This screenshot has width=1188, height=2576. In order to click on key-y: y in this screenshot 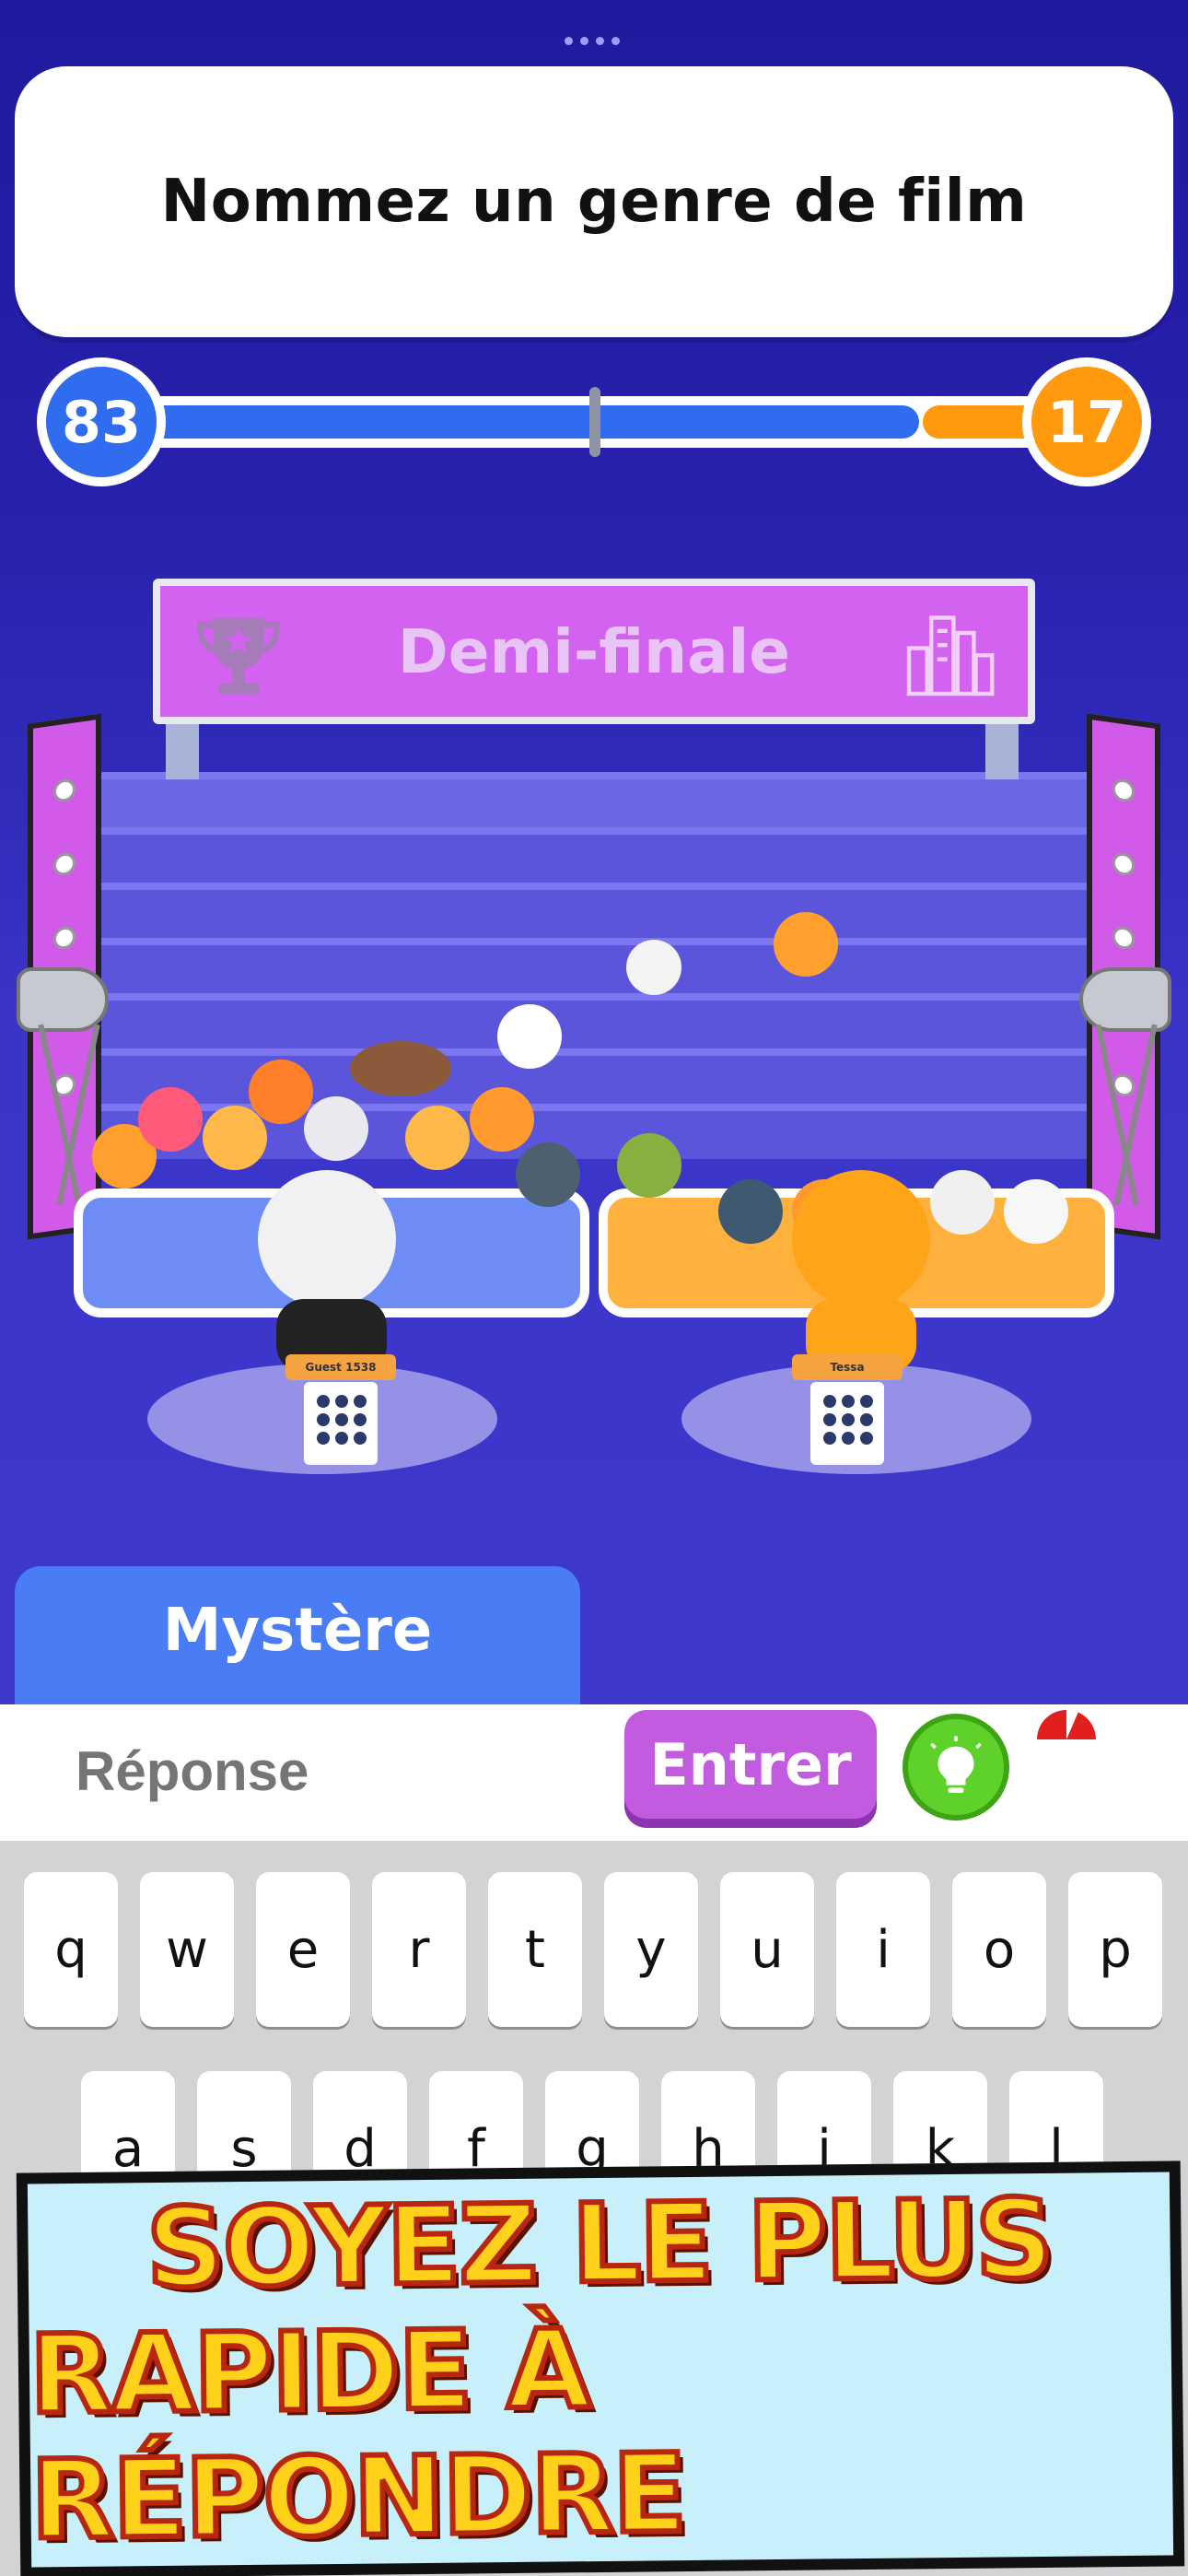, I will do `click(651, 1949)`.